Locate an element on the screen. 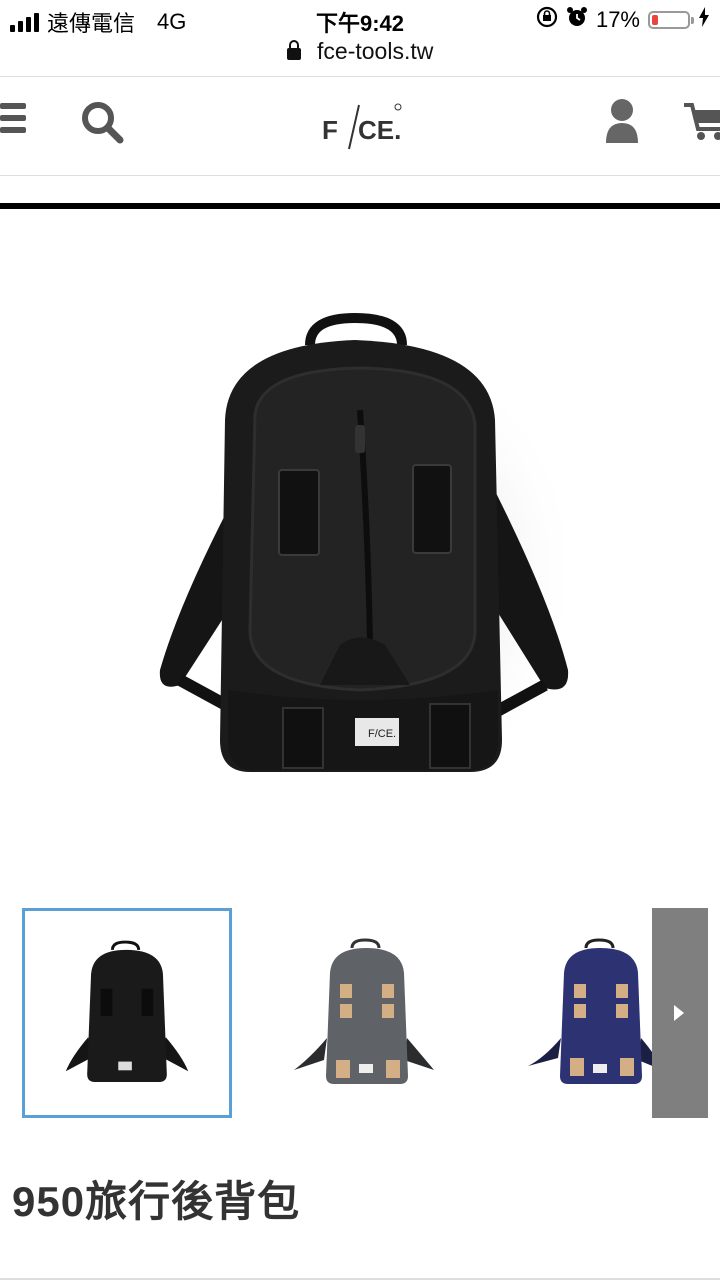 The height and width of the screenshot is (1280, 720). lock-icon is located at coordinates (293, 50).